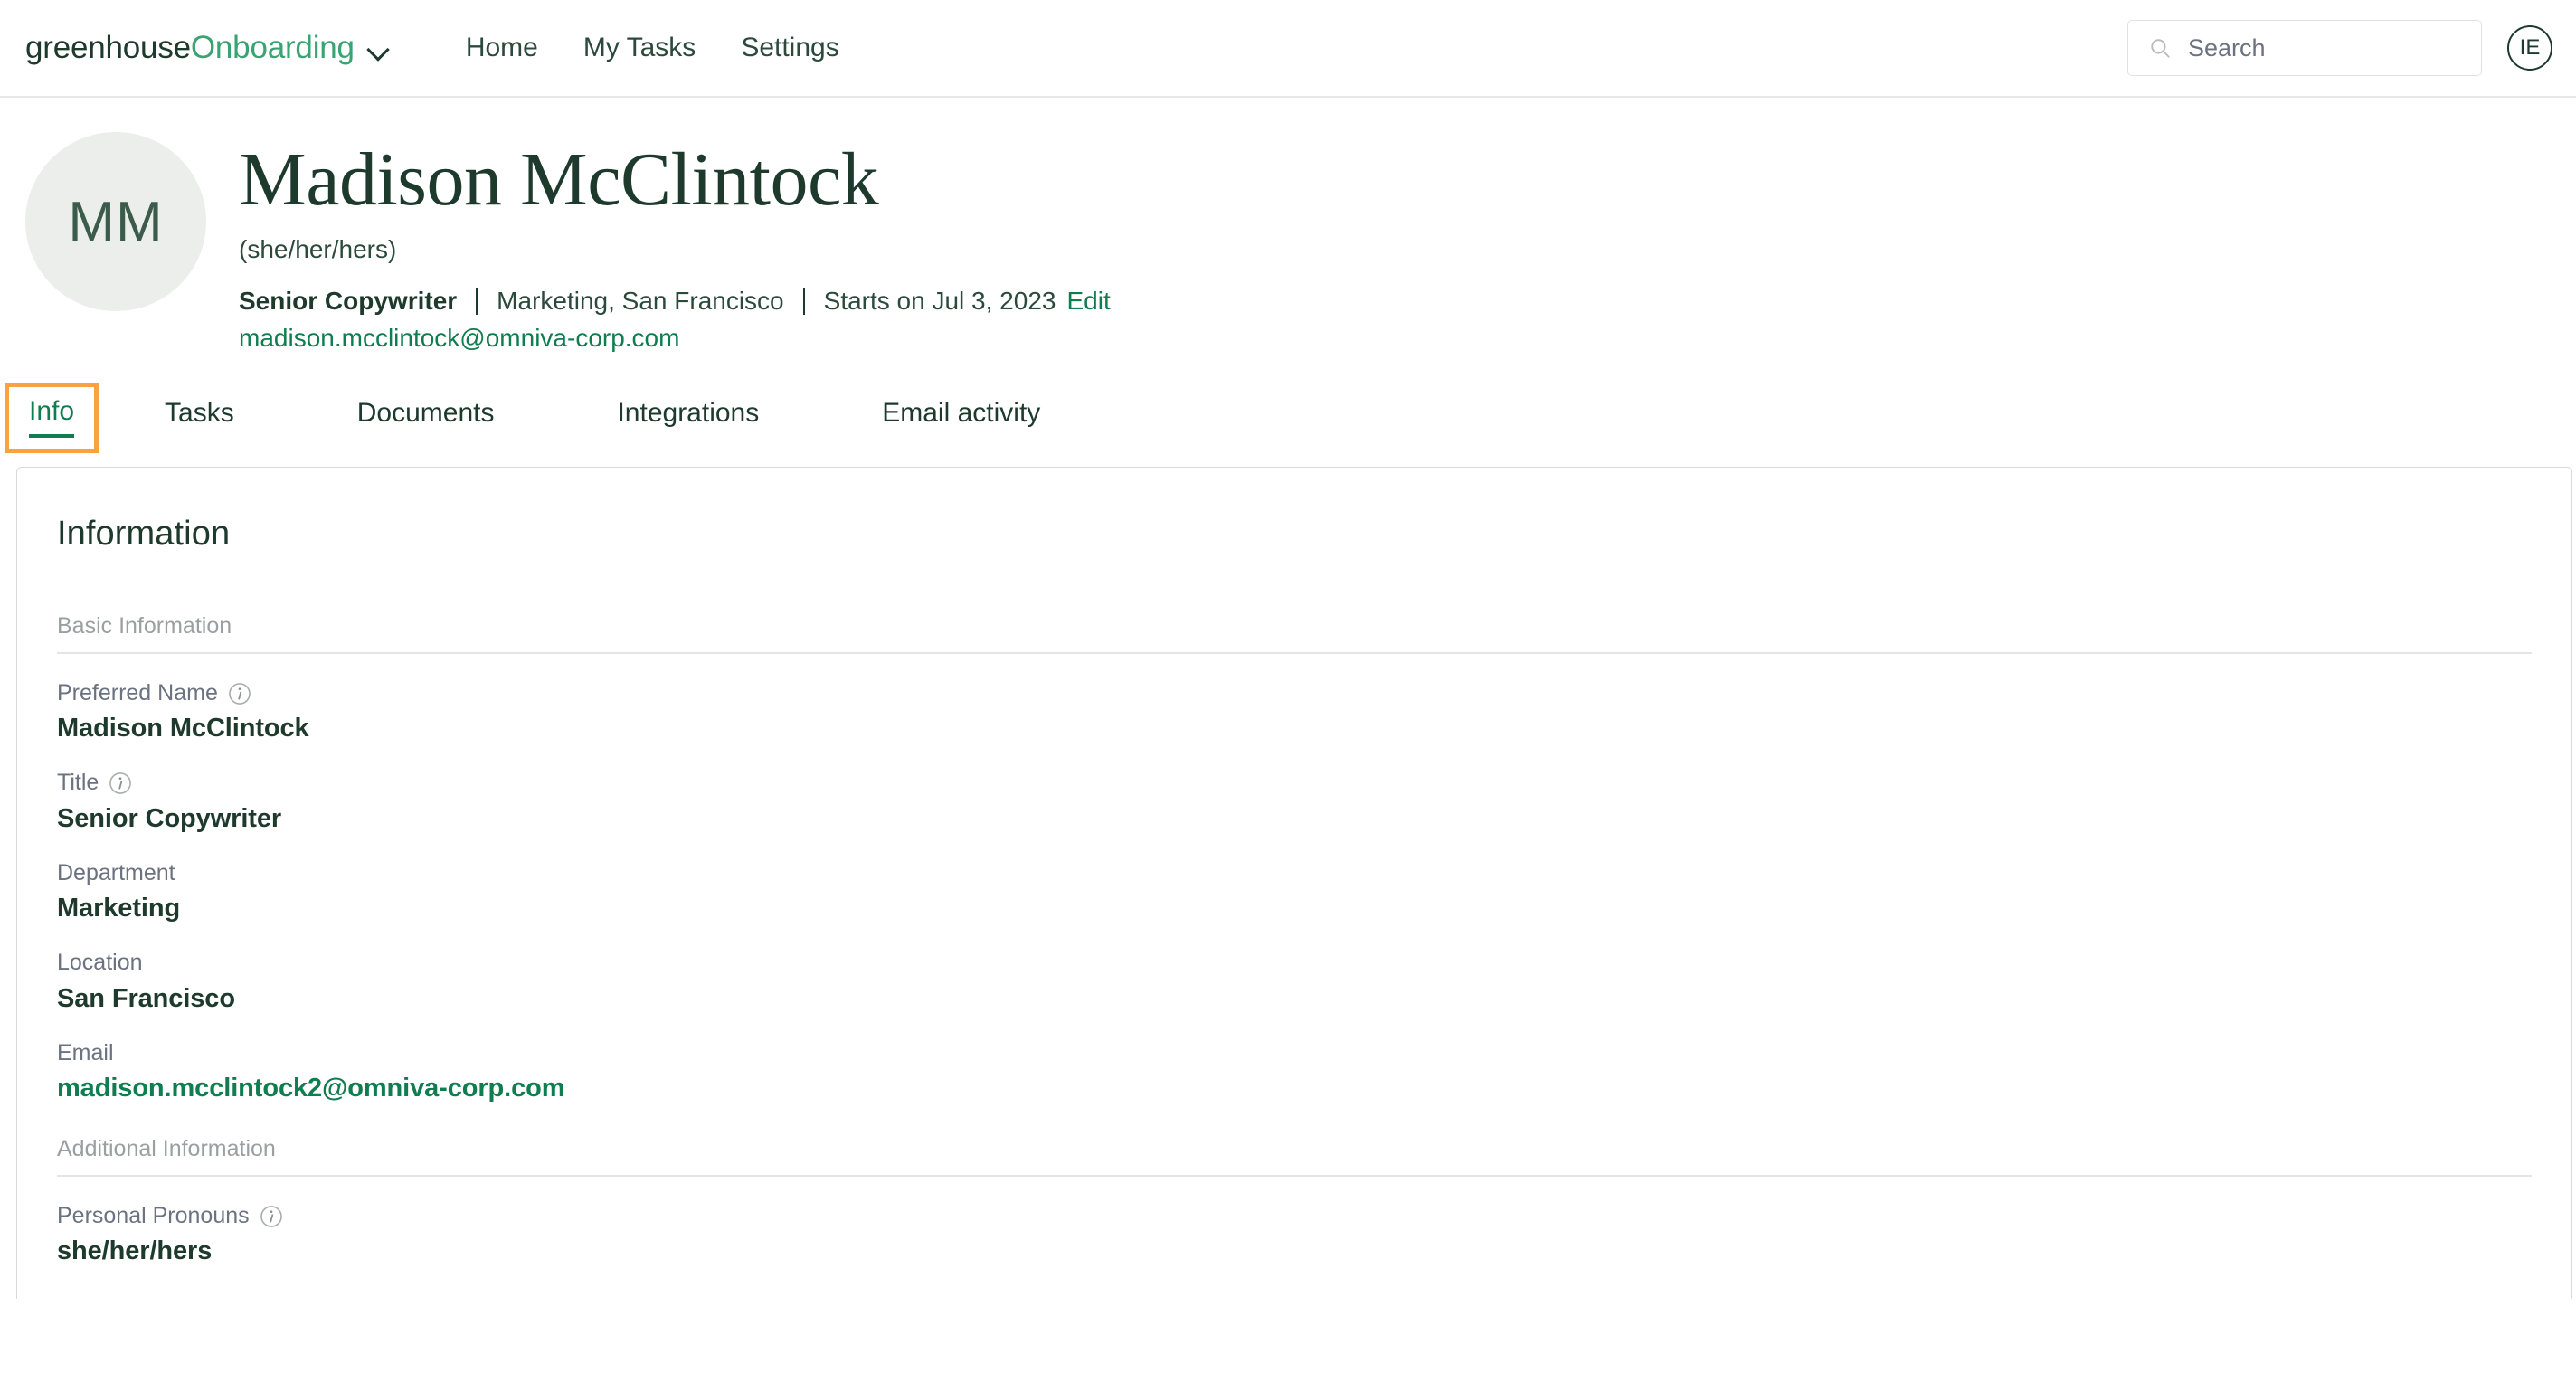 Image resolution: width=2576 pixels, height=1373 pixels. Describe the element at coordinates (1294, 1234) in the screenshot. I see `field-personal-pronouns: Personal Pronouns she/her/hers` at that location.